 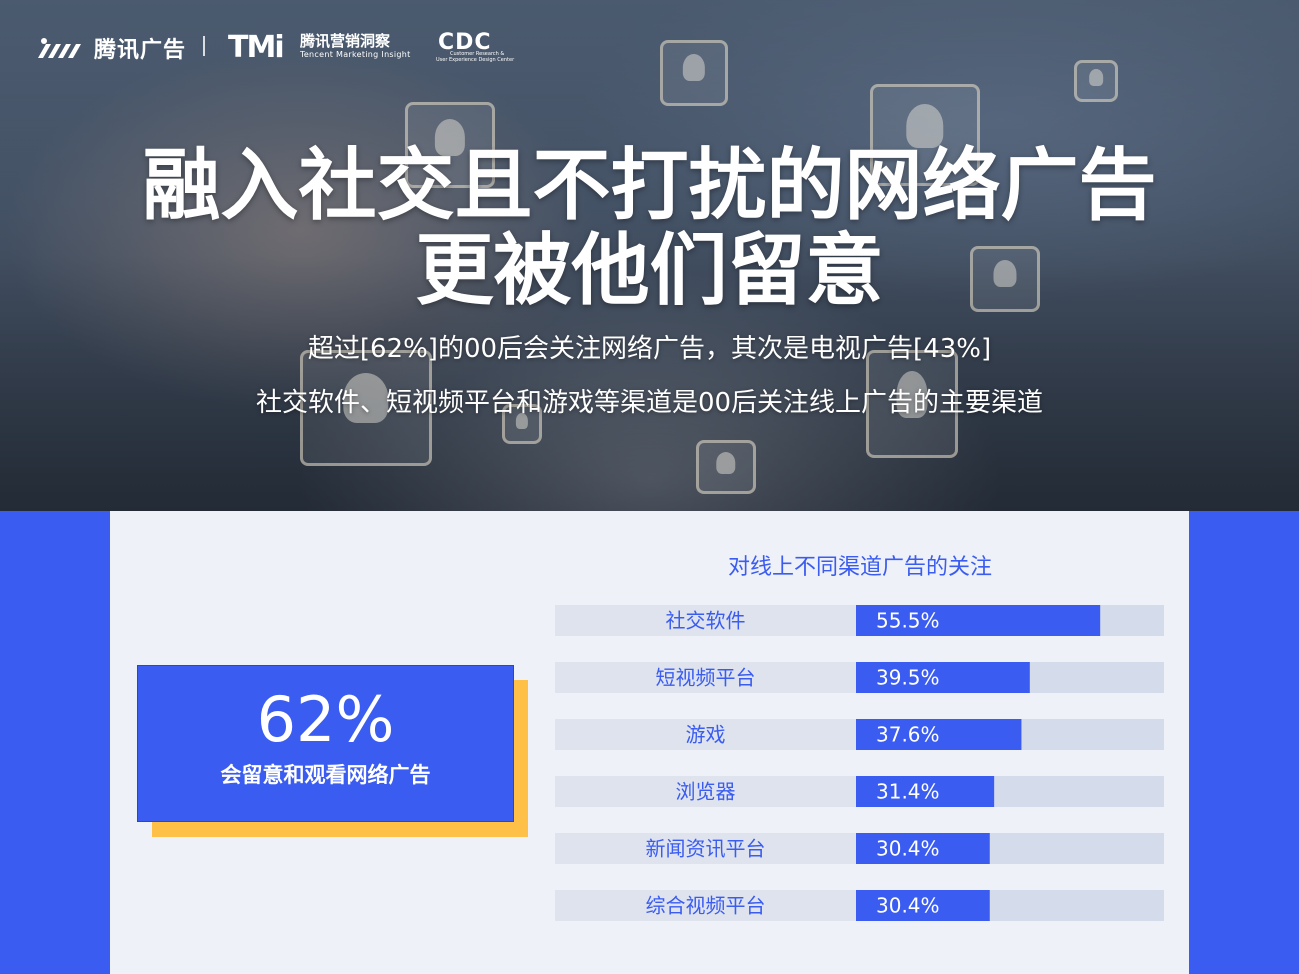 I want to click on category-label: 新闻资讯平台, so click(x=706, y=849).